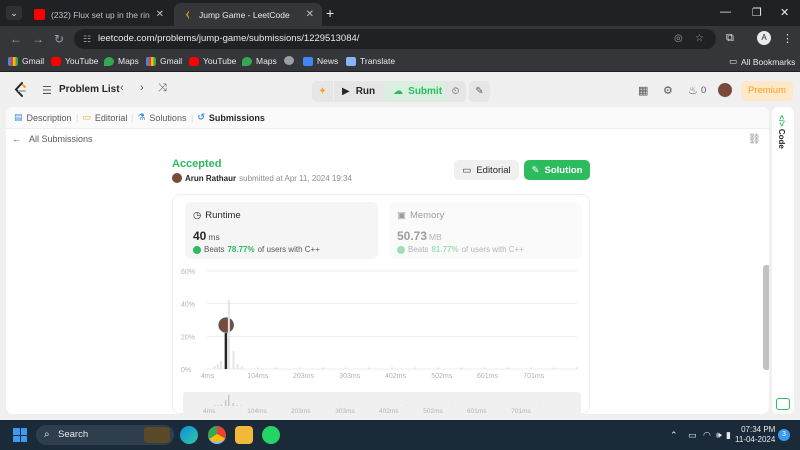 The image size is (800, 450). I want to click on new-tab-button: +, so click(330, 13).